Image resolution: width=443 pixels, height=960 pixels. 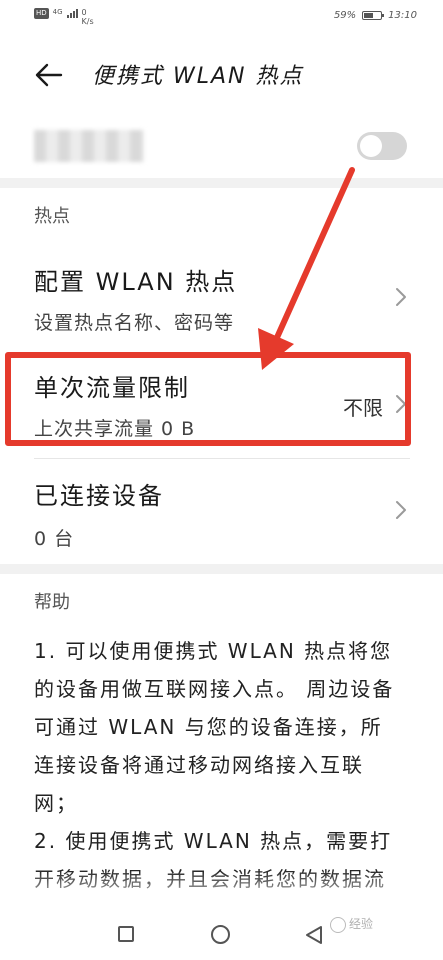 I want to click on battery-icon, so click(x=373, y=15).